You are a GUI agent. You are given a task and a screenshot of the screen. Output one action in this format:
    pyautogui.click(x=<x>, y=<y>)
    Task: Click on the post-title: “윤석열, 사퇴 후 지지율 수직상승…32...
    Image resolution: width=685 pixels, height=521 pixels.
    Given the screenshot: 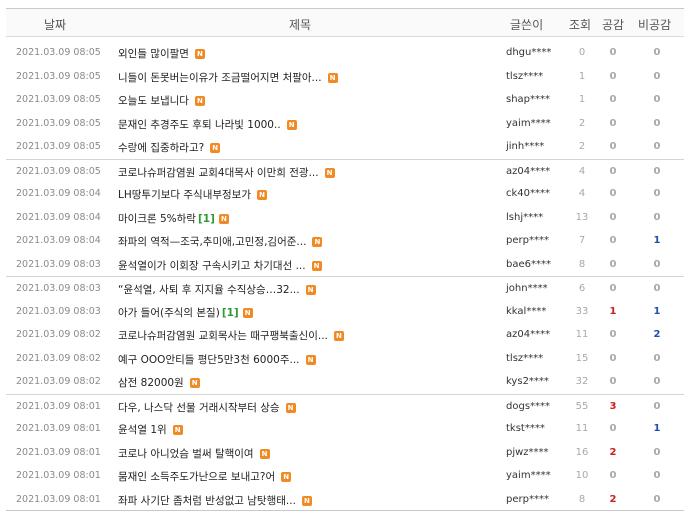 What is the action you would take?
    pyautogui.click(x=209, y=290)
    